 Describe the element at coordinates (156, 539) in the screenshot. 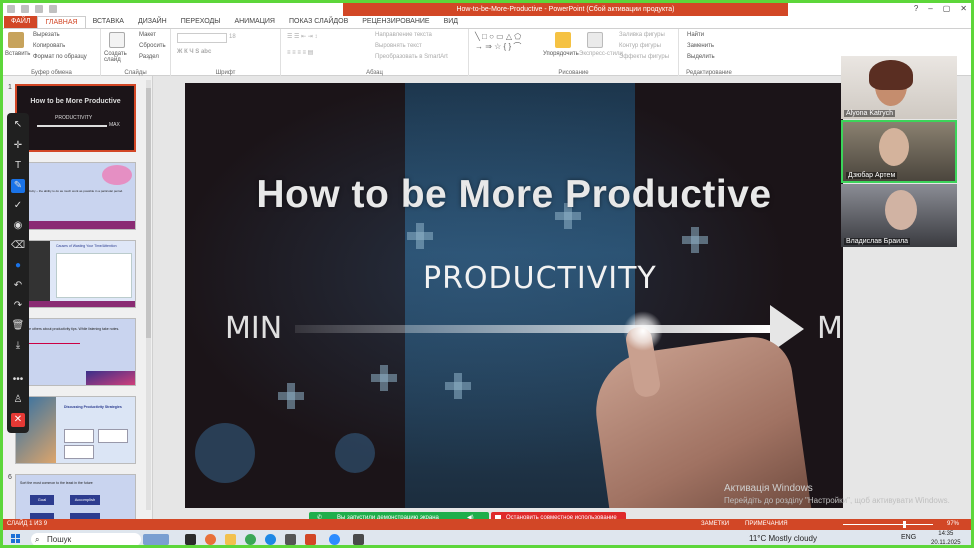

I see `news-widget-icon` at that location.